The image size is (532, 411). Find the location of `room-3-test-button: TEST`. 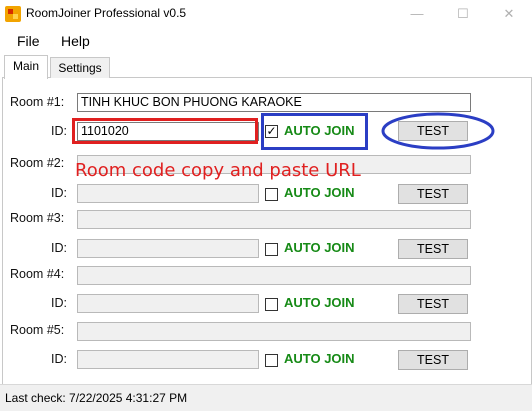

room-3-test-button: TEST is located at coordinates (433, 249).